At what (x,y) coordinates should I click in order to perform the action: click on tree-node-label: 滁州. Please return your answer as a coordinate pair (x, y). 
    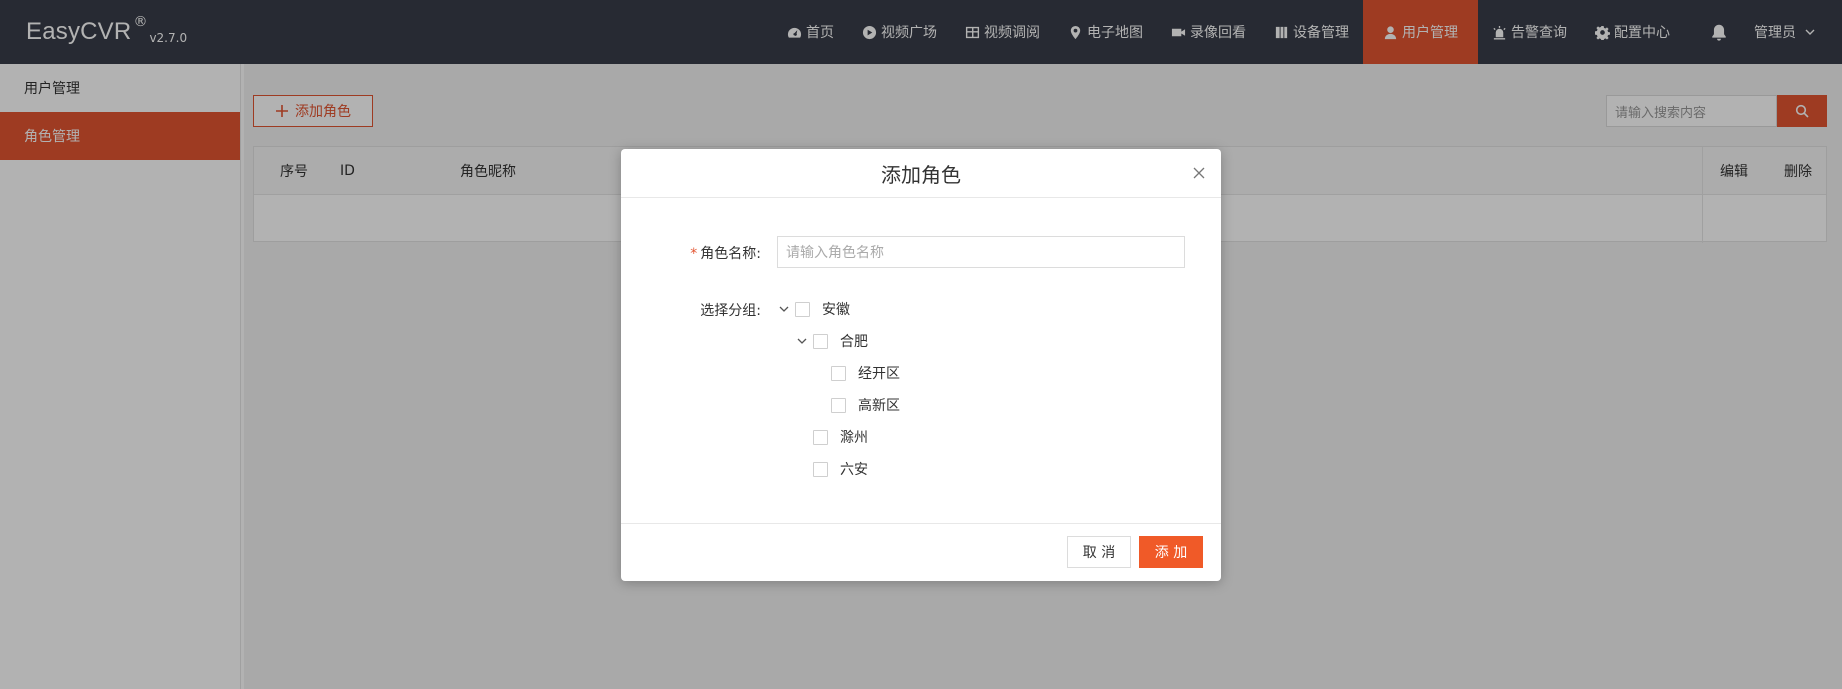
    Looking at the image, I should click on (854, 438).